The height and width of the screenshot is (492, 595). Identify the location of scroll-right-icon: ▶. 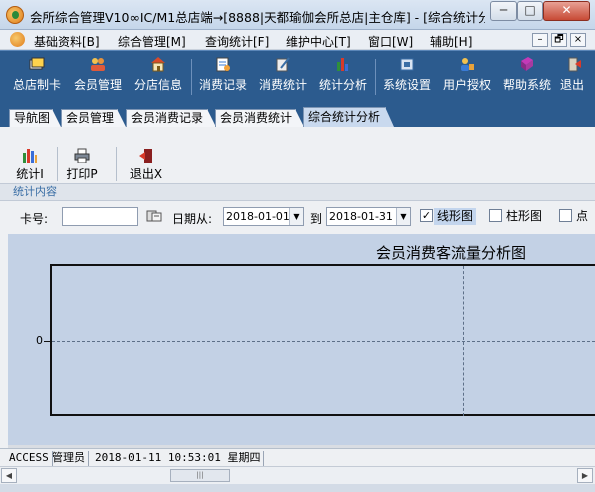
(585, 475).